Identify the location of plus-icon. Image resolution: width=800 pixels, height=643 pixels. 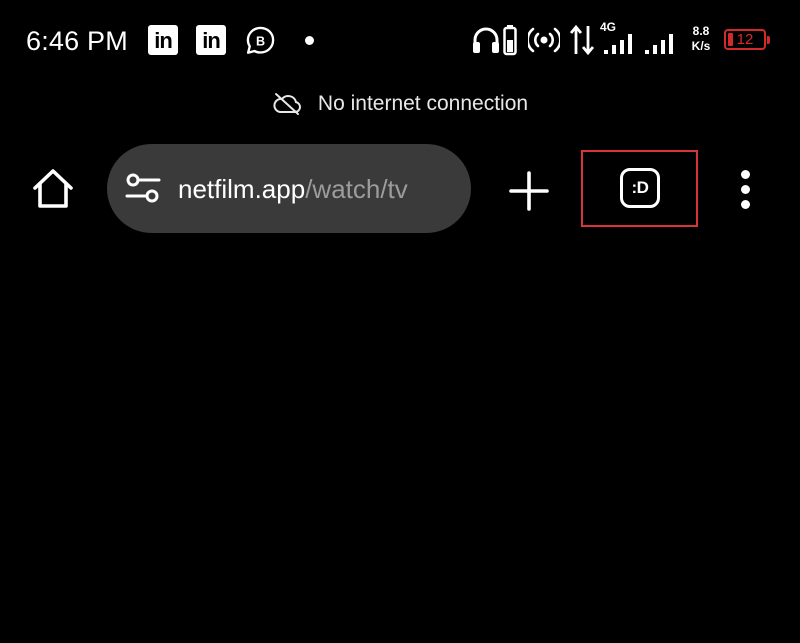
(529, 191).